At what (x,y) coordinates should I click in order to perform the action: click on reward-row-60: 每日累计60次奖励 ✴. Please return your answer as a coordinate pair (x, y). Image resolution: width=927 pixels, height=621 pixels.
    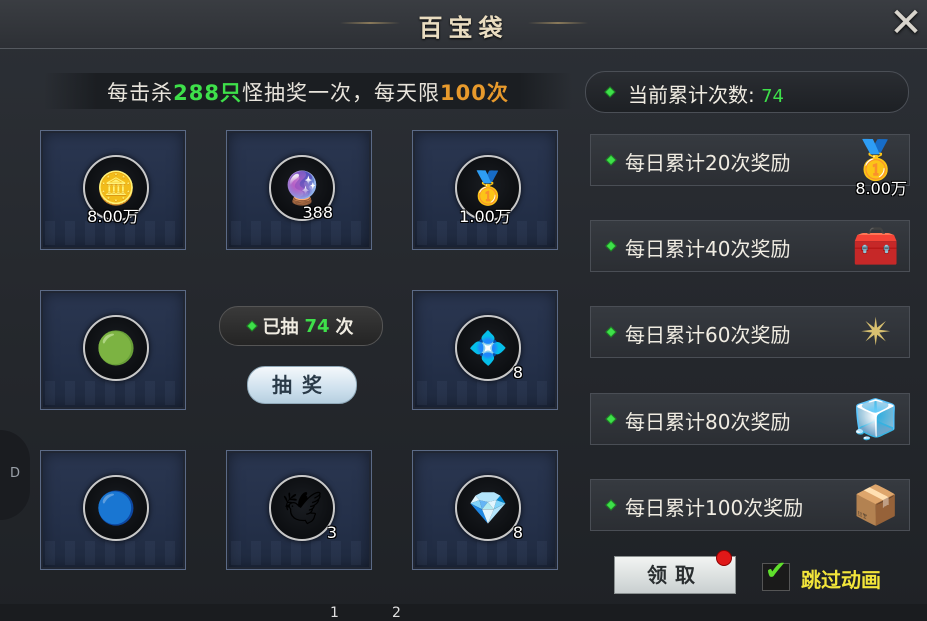
    Looking at the image, I should click on (750, 332).